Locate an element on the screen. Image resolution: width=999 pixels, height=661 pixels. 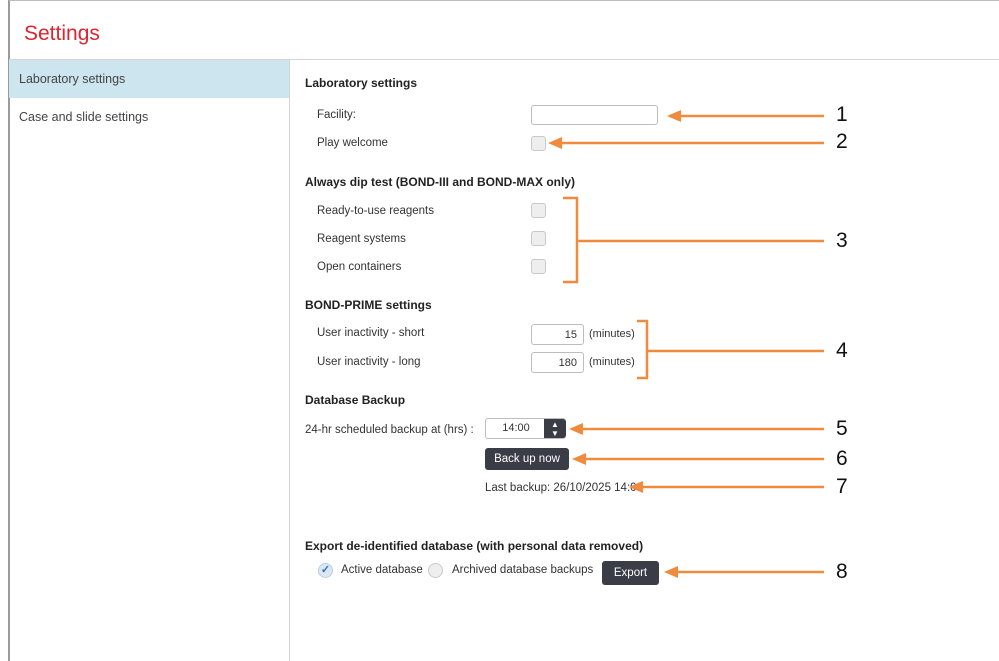
callout-number-1: 1 is located at coordinates (842, 114).